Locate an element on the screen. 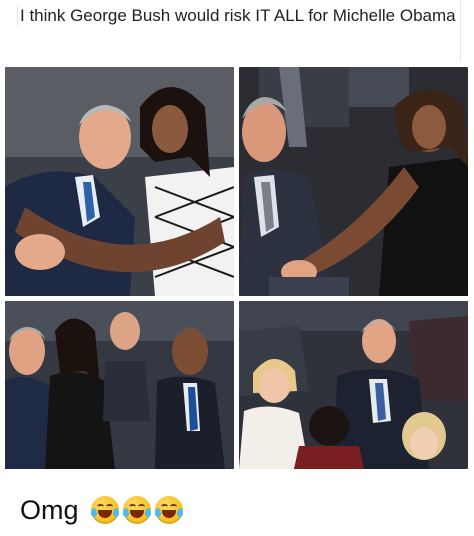 The image size is (474, 536). caption-divider is located at coordinates (460, 31).